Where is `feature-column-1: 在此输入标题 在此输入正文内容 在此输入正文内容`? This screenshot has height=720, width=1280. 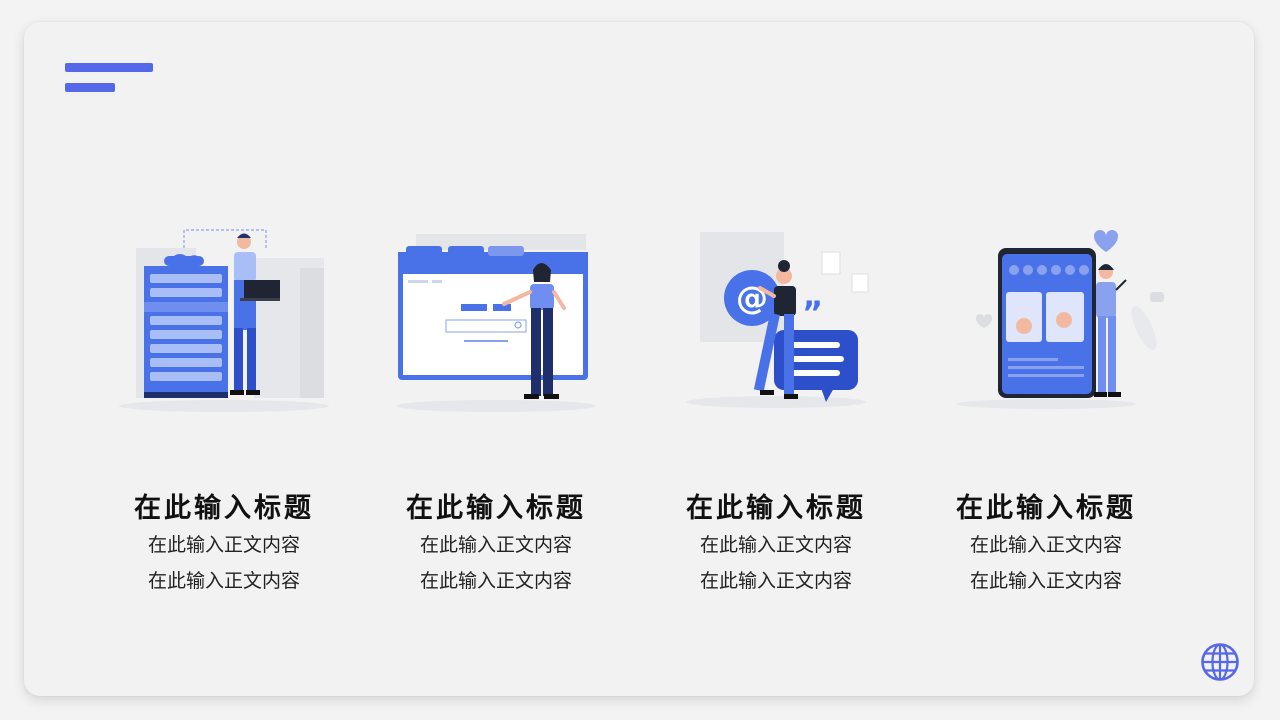 feature-column-1: 在此输入标题 在此输入正文内容 在此输入正文内容 is located at coordinates (224, 403).